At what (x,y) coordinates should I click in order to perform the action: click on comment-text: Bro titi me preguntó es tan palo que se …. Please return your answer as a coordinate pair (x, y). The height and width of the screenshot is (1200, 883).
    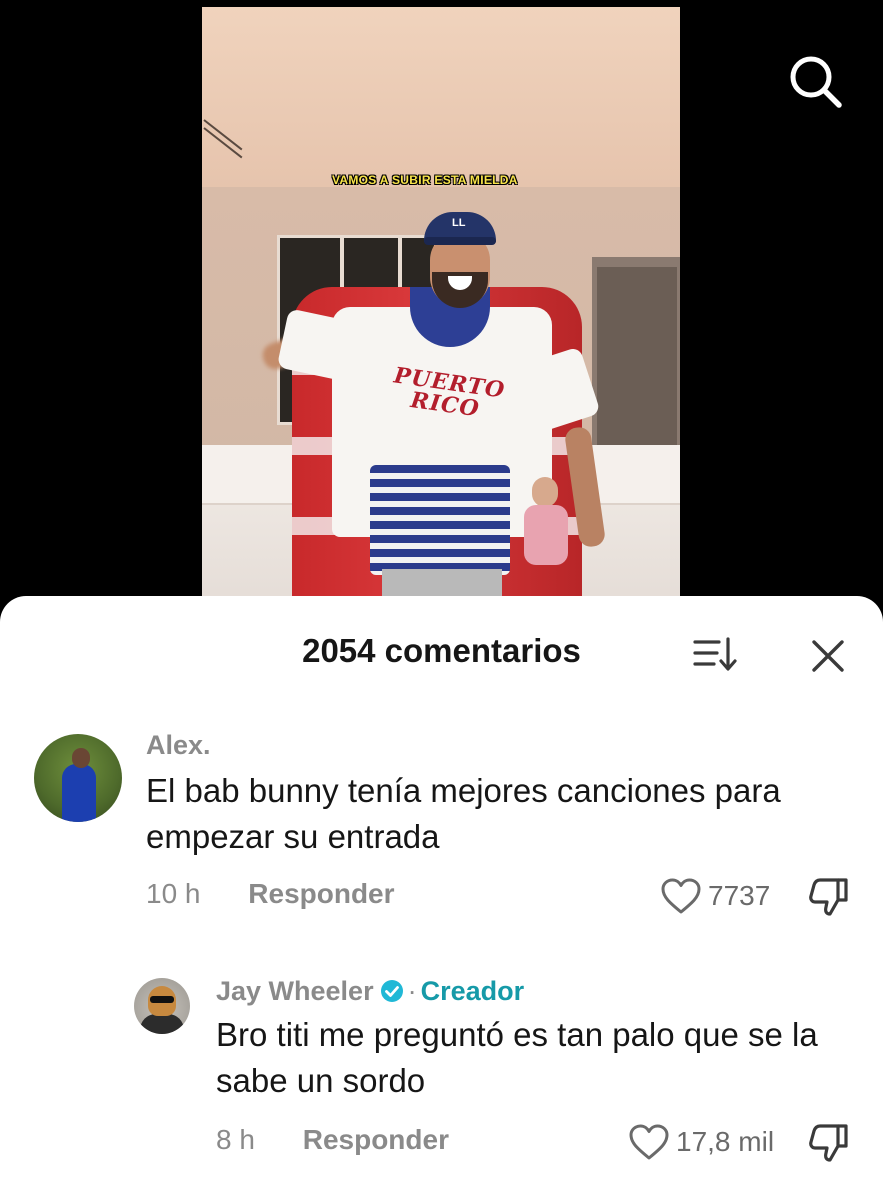
    Looking at the image, I should click on (517, 1057).